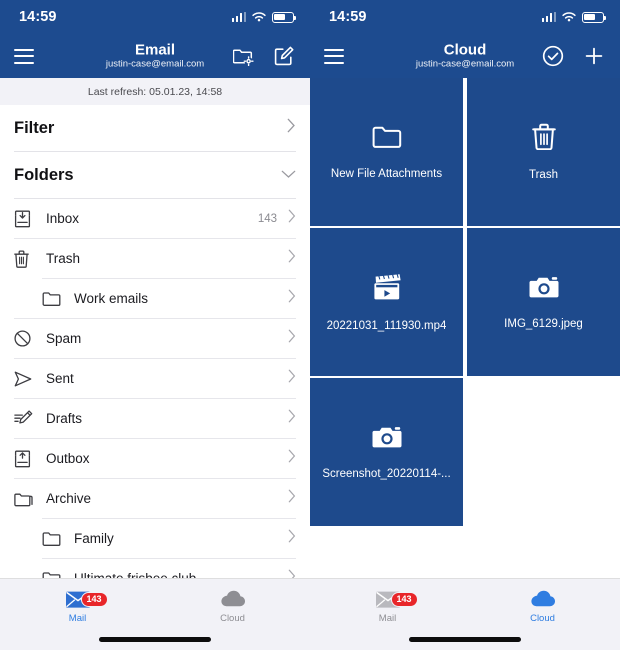 Image resolution: width=620 pixels, height=650 pixels. Describe the element at coordinates (465, 56) in the screenshot. I see `cloud-nav-bar: Cloud justin-case@email.com` at that location.